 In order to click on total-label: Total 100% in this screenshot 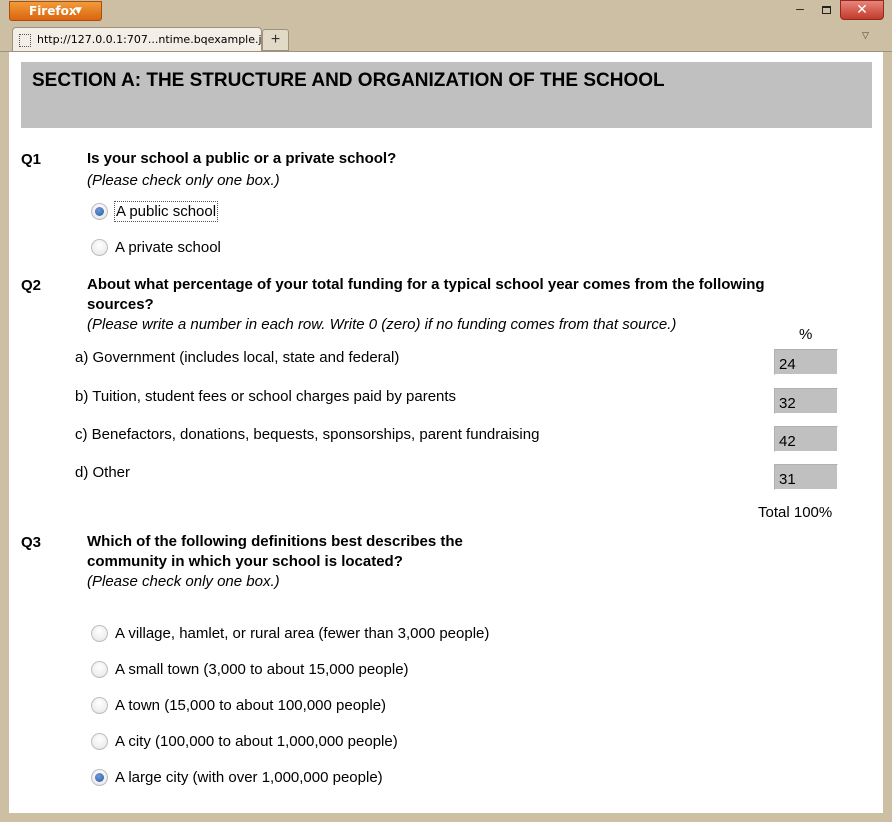, I will do `click(795, 512)`.